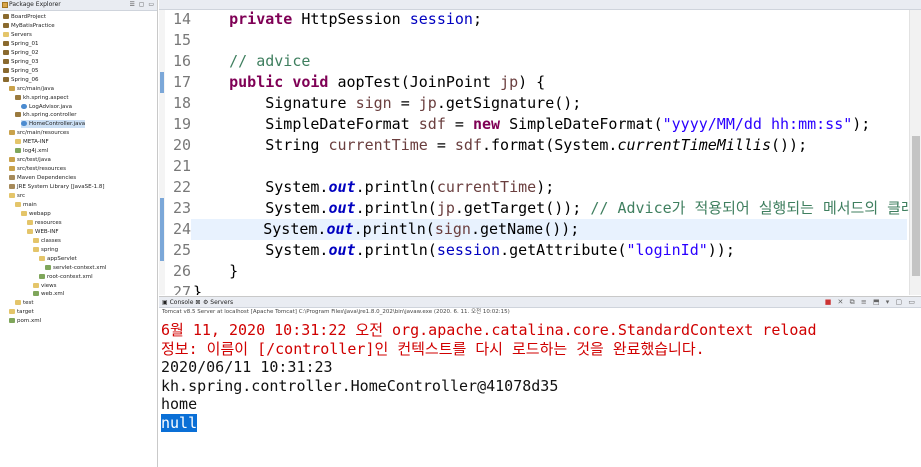  I want to click on tree-item: HomeController.java, so click(53, 124).